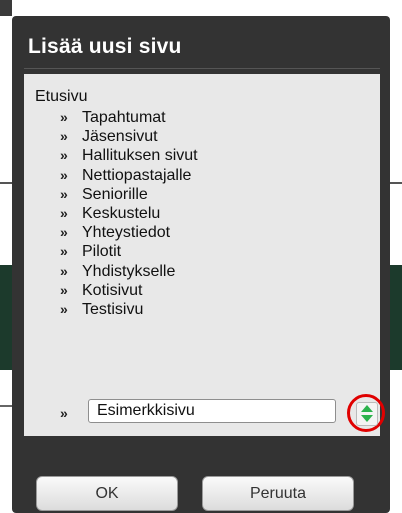 This screenshot has width=402, height=513. Describe the element at coordinates (140, 156) in the screenshot. I see `tree-item-label: Hallituksen sivut` at that location.